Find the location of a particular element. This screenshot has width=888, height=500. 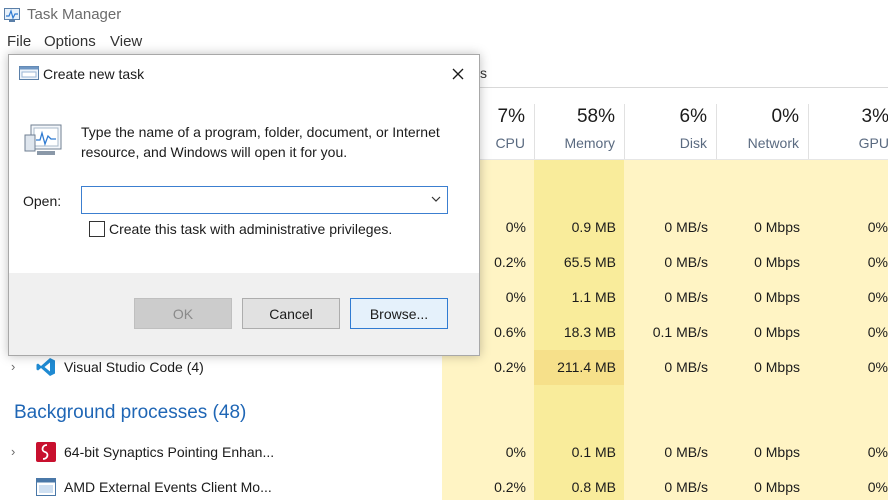

title-bar: Task Manager is located at coordinates (444, 15).